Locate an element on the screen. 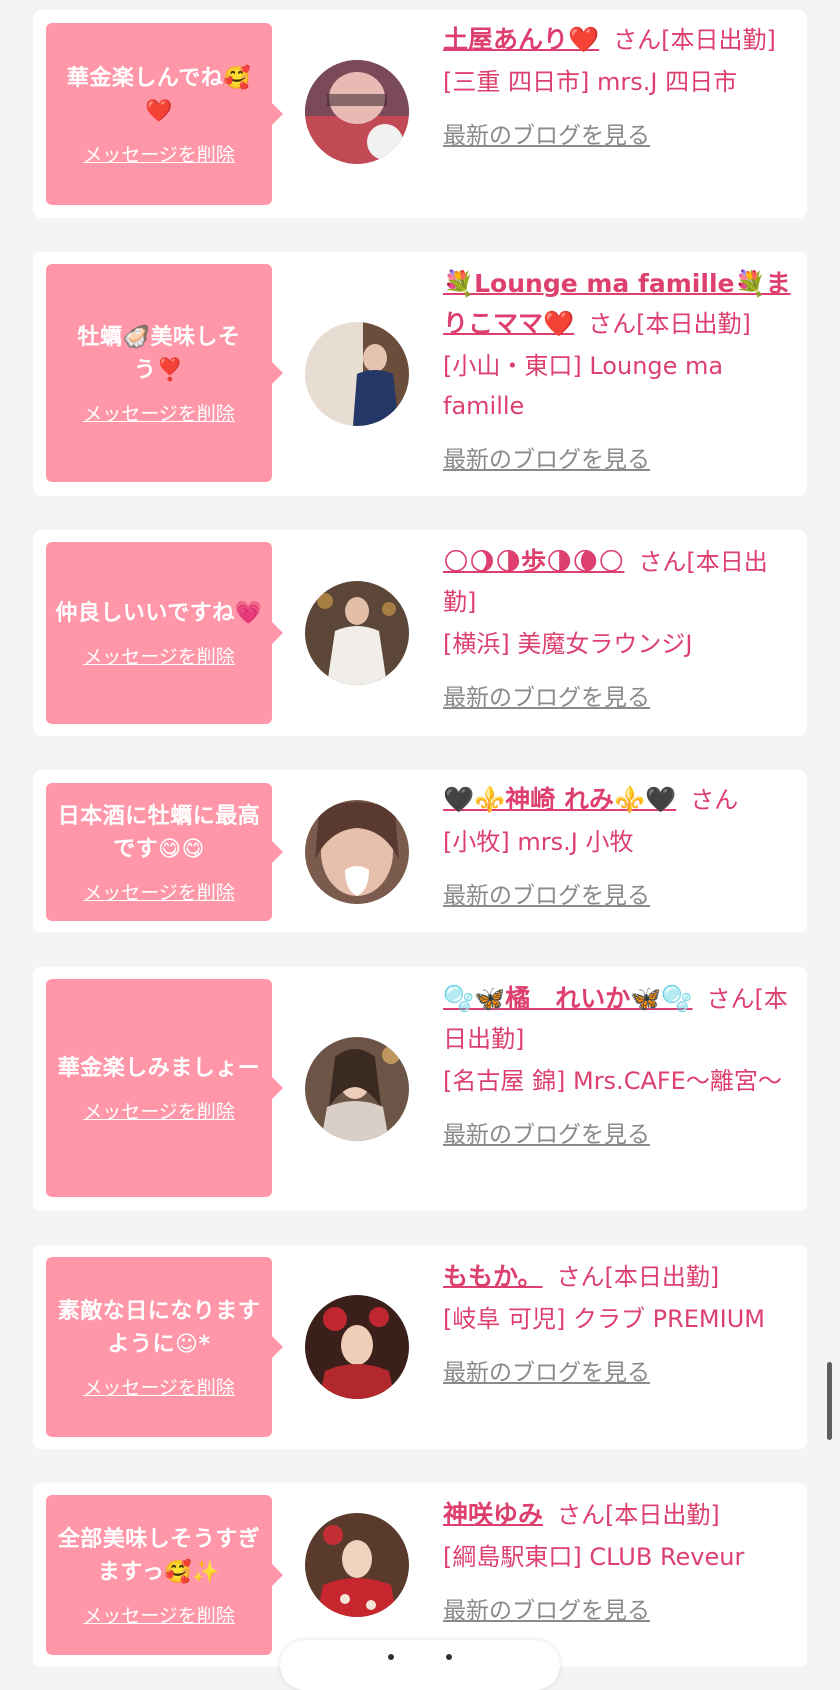  message-text: 素敵な日になりますように☺︎* is located at coordinates (159, 1327).